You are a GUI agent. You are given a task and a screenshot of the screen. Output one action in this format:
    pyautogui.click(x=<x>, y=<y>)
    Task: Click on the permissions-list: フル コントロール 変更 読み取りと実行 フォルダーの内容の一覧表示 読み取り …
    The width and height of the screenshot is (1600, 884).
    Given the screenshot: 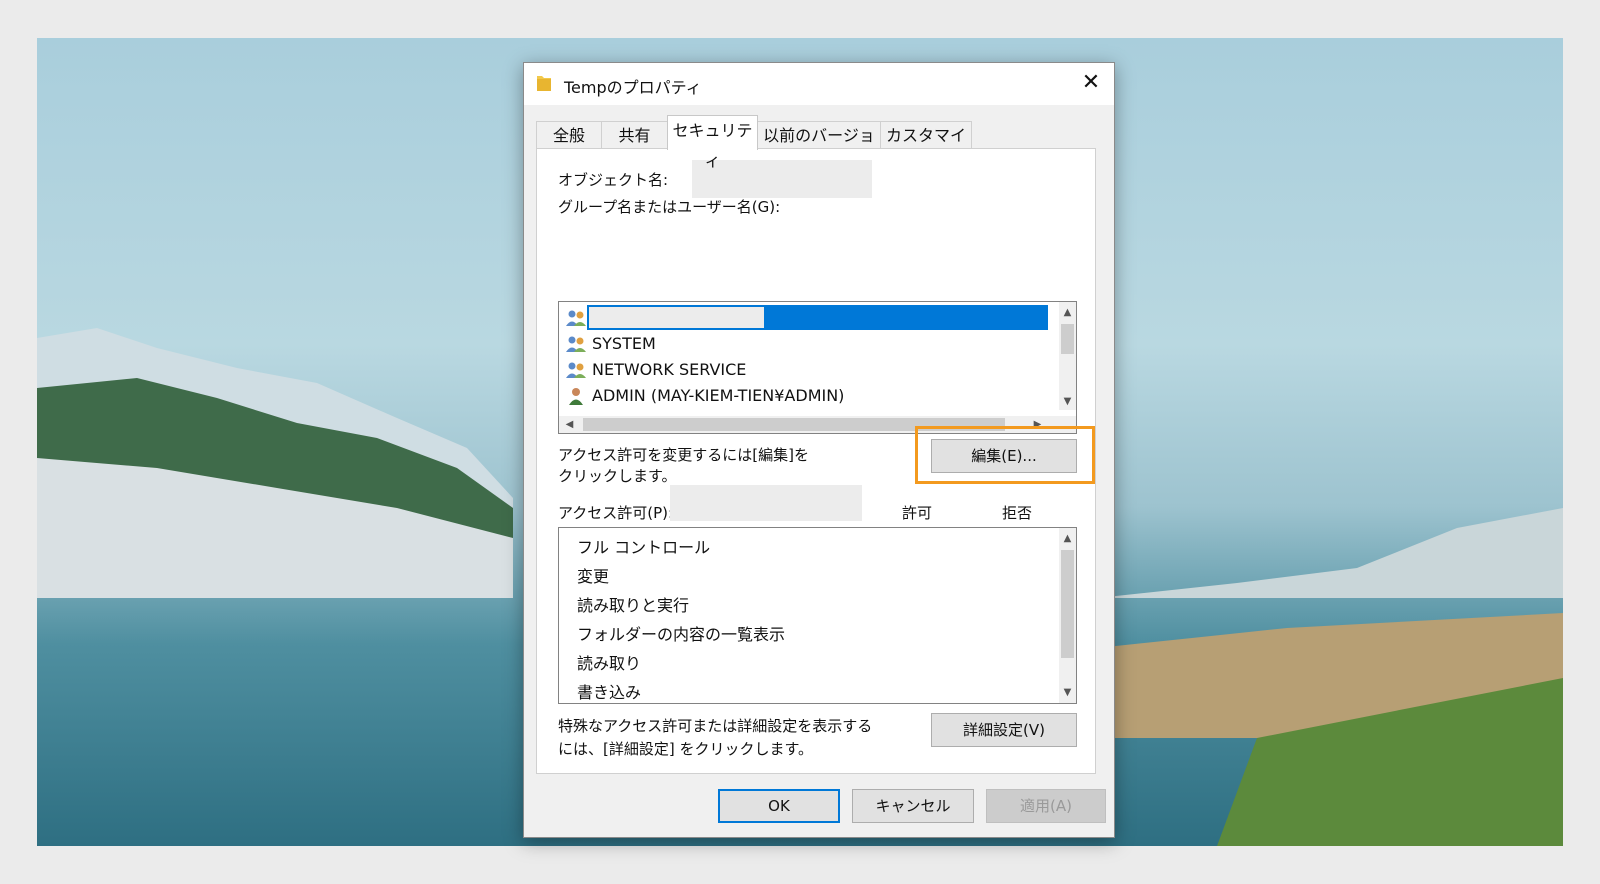 What is the action you would take?
    pyautogui.click(x=817, y=615)
    